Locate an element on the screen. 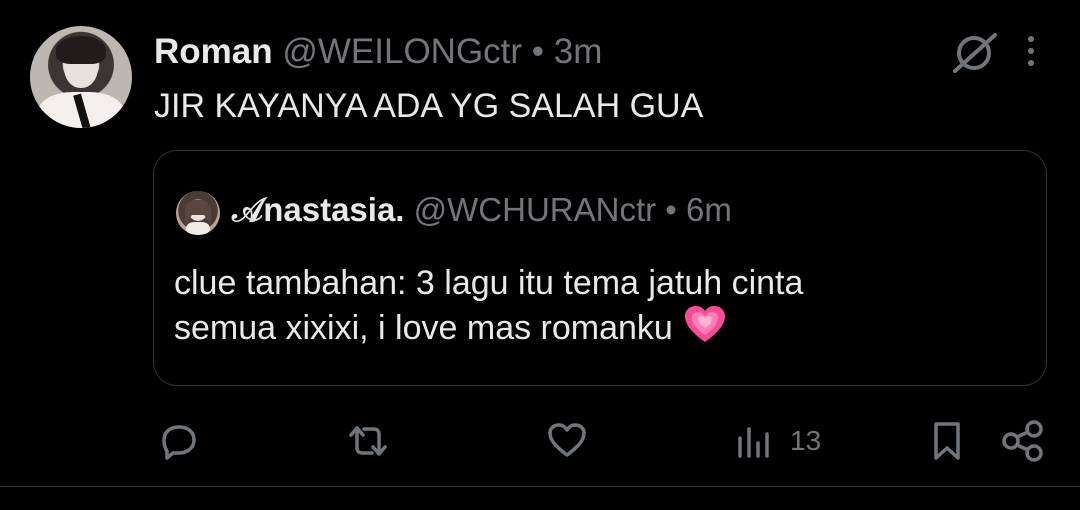 The image size is (1080, 510). views-count: 13 is located at coordinates (805, 441).